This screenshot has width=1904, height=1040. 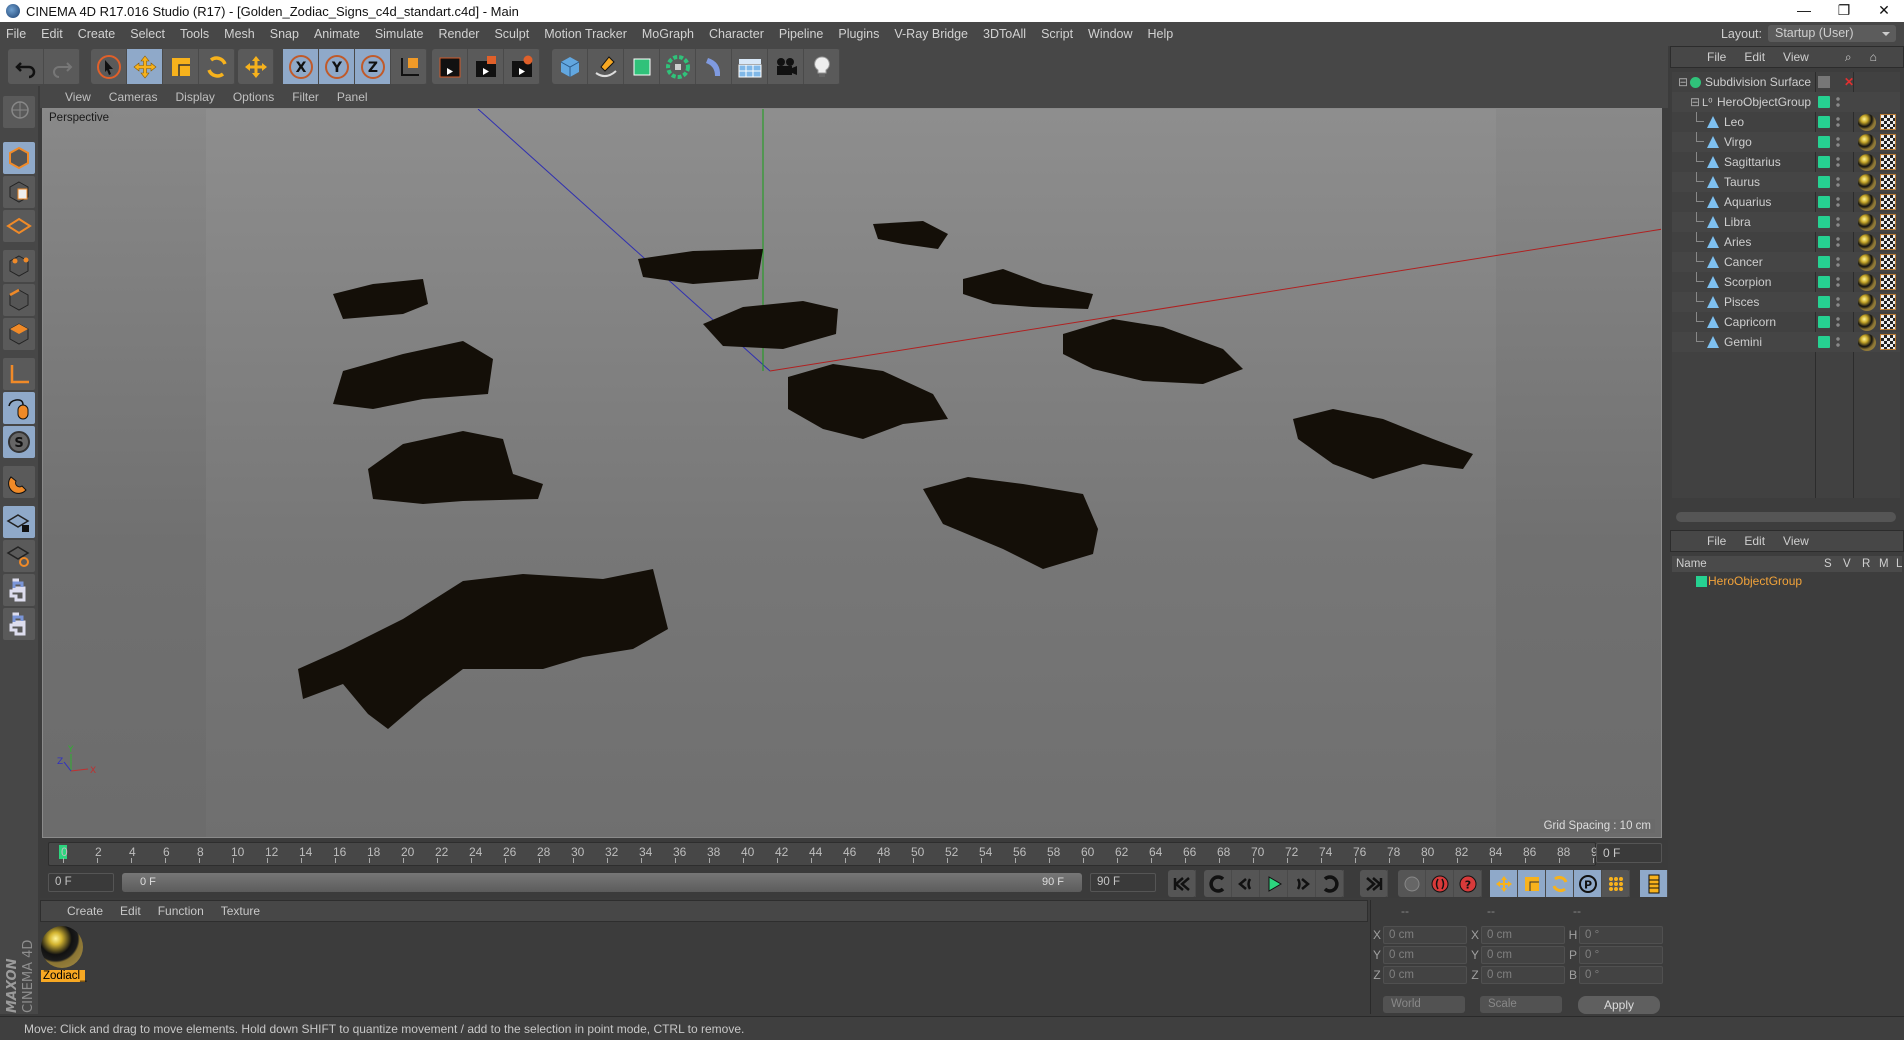 What do you see at coordinates (1218, 883) in the screenshot?
I see `prev-keyframe-button` at bounding box center [1218, 883].